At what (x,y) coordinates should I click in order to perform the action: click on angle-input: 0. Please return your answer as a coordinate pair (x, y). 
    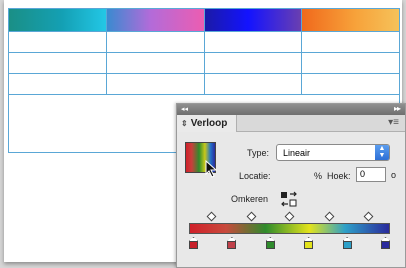
    Looking at the image, I should click on (371, 174).